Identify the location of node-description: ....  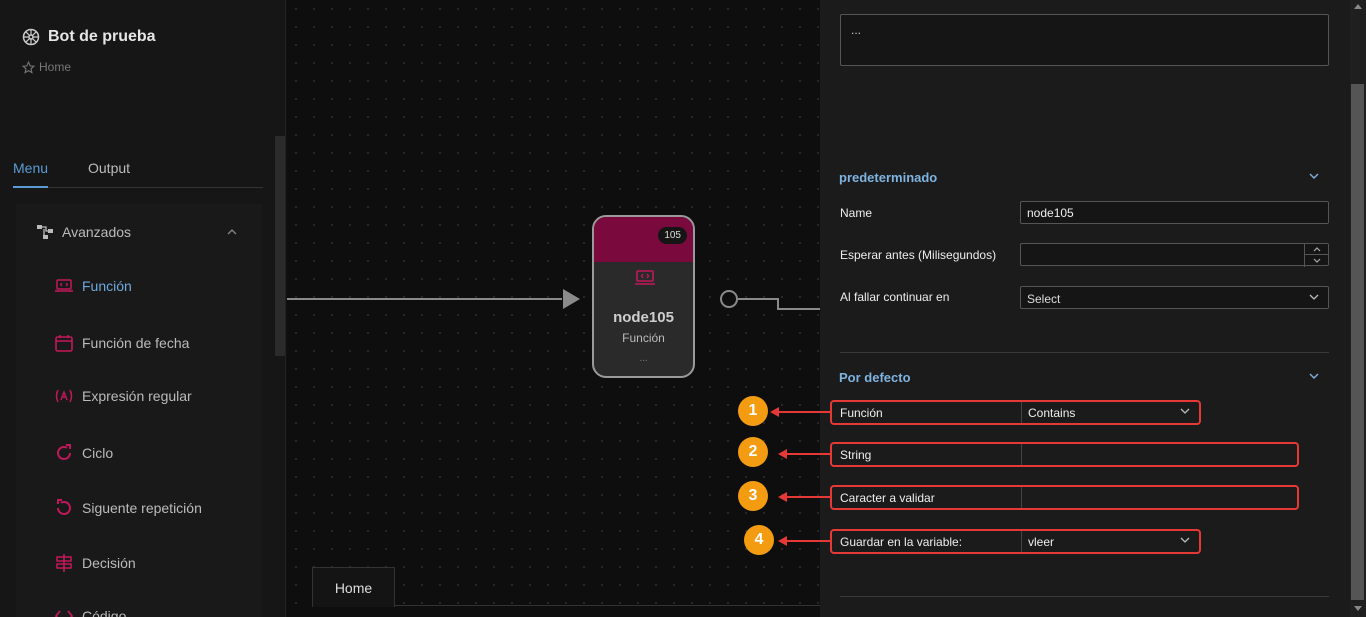
(643, 358).